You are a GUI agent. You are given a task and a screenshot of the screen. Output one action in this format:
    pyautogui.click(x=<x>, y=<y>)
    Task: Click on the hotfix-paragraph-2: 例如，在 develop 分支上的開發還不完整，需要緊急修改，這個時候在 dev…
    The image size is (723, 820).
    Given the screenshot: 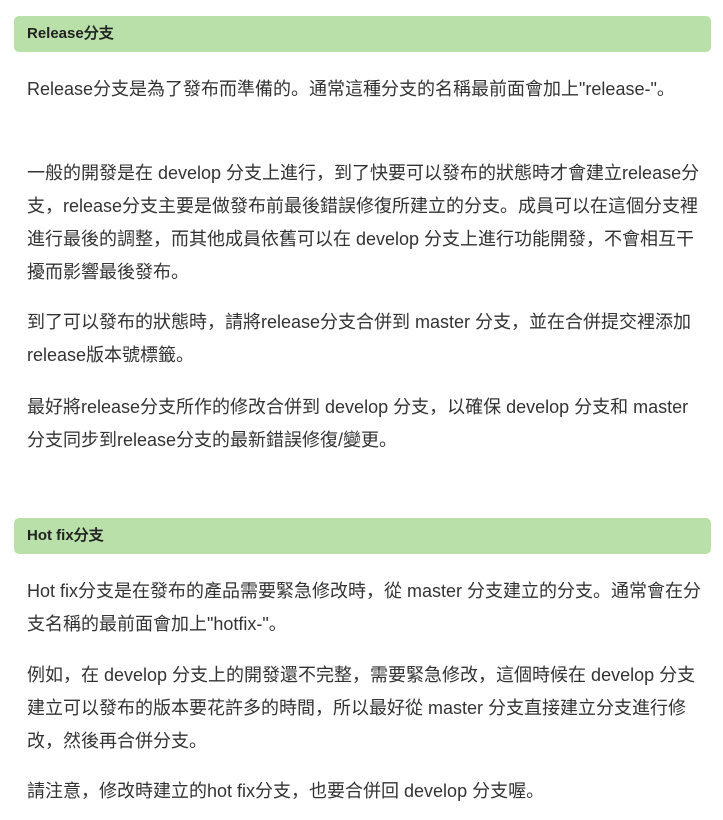 What is the action you would take?
    pyautogui.click(x=361, y=708)
    